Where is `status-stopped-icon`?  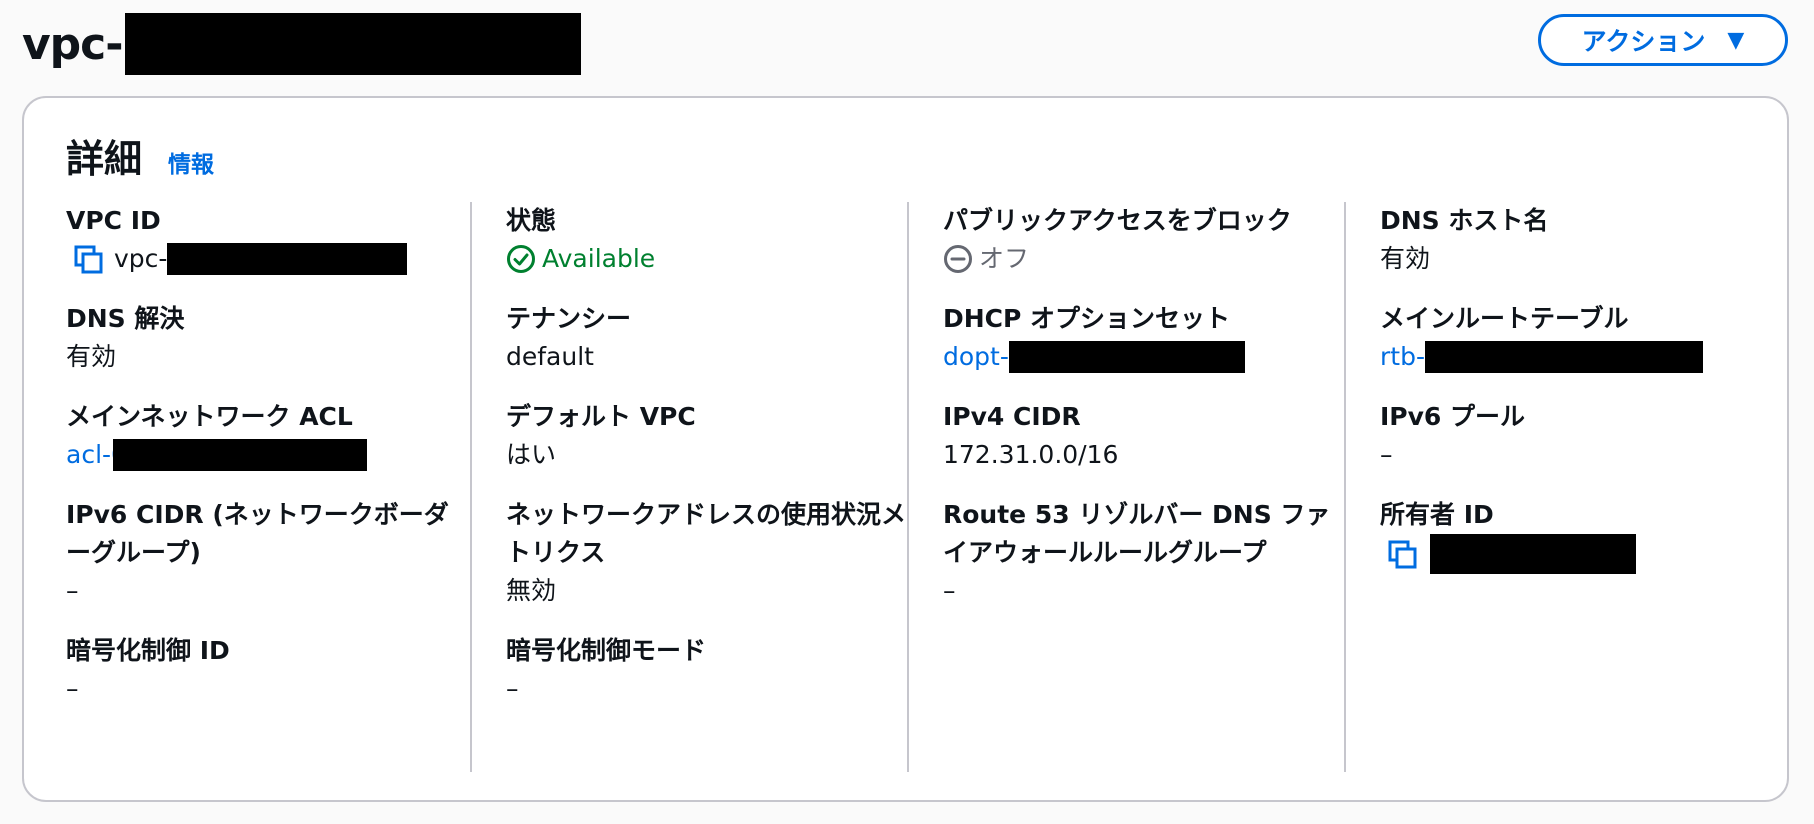
status-stopped-icon is located at coordinates (958, 259).